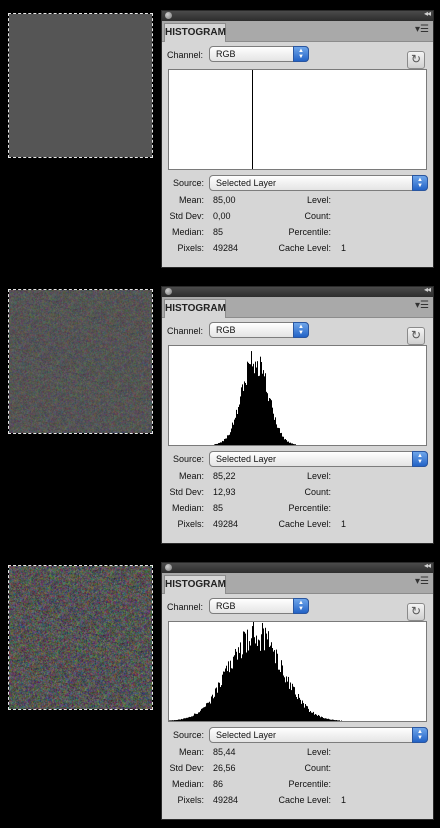 The image size is (440, 828). Describe the element at coordinates (297, 583) in the screenshot. I see `panel-tab-row: HISTOGRAM ▾☰` at that location.